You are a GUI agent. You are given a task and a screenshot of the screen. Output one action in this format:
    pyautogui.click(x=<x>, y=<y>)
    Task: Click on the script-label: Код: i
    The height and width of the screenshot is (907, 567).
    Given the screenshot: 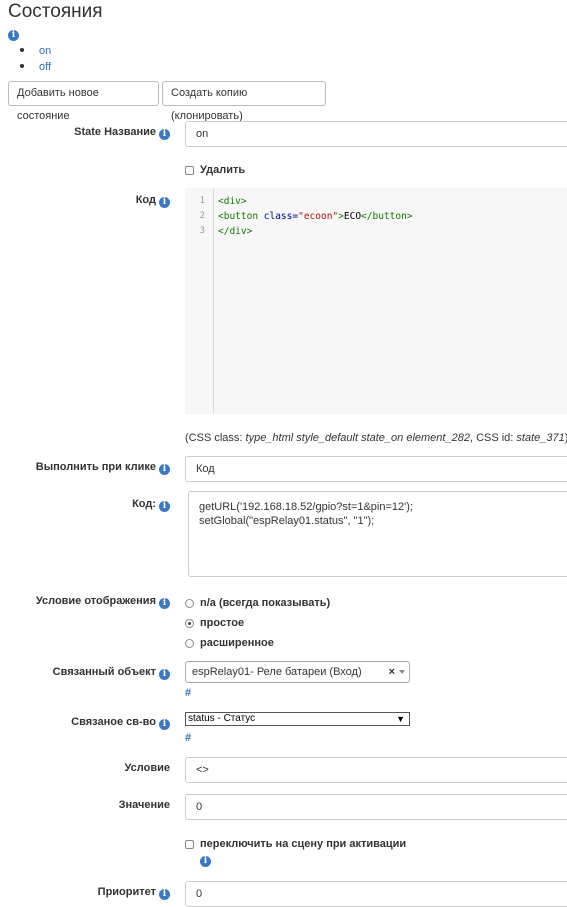 What is the action you would take?
    pyautogui.click(x=151, y=505)
    